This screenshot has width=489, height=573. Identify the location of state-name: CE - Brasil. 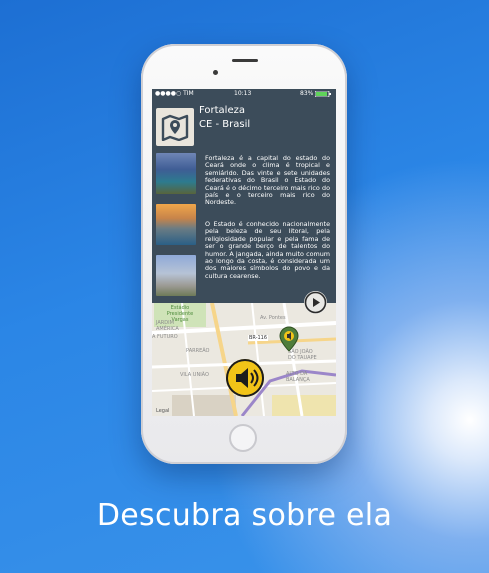
(225, 124).